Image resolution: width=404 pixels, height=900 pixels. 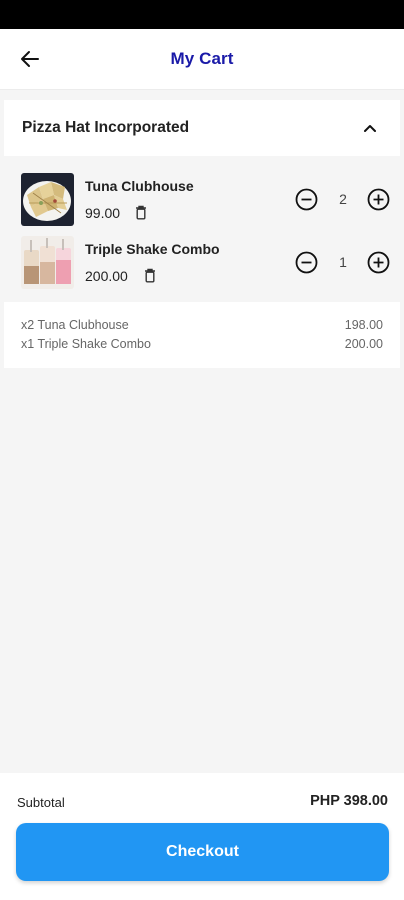 I want to click on arrow-left-icon, so click(x=30, y=59).